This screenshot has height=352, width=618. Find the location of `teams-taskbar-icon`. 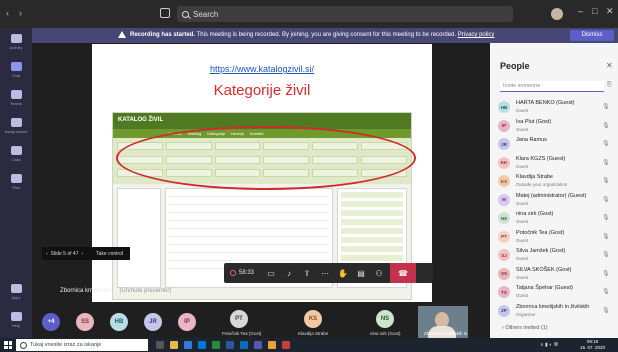

teams-taskbar-icon is located at coordinates (258, 345).